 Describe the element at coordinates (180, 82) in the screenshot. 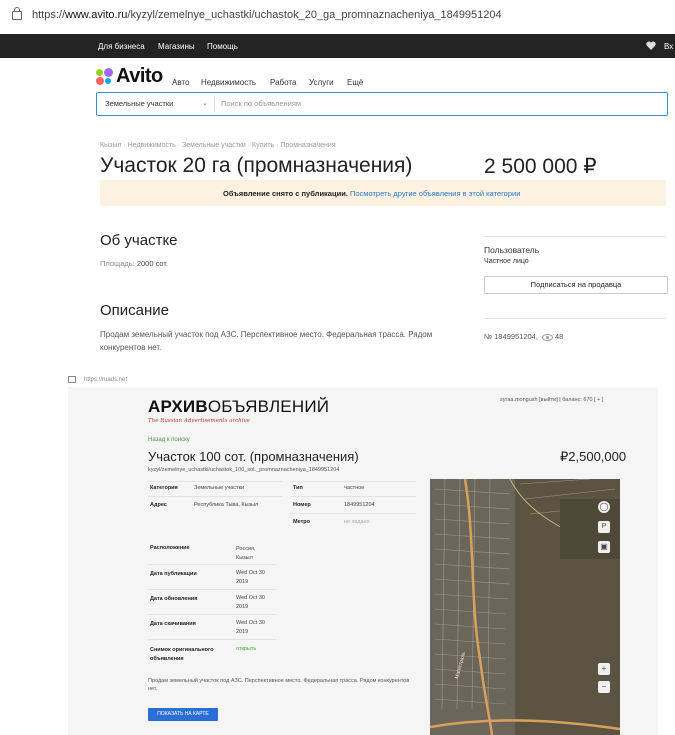

I see `nav-auto: Авто` at that location.